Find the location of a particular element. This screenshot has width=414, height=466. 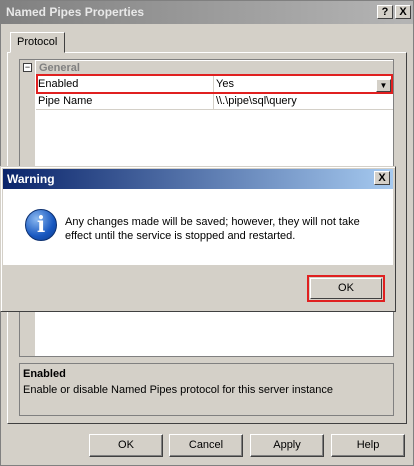

apply-button: Apply is located at coordinates (287, 445).